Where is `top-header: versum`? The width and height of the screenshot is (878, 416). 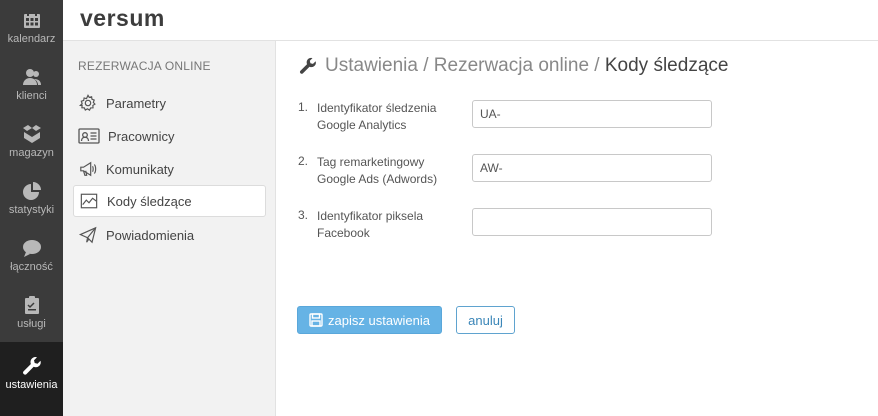
top-header: versum is located at coordinates (470, 20).